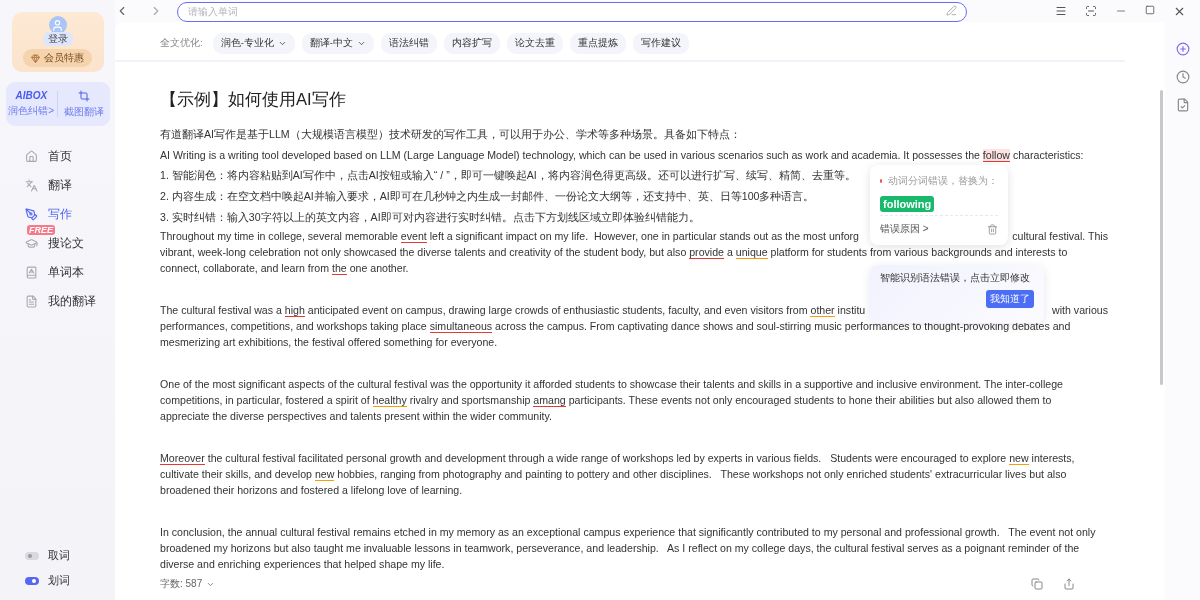 The image size is (1200, 600). What do you see at coordinates (955, 278) in the screenshot?
I see `tip-text: 智能识别语法错误，点击立即修改` at bounding box center [955, 278].